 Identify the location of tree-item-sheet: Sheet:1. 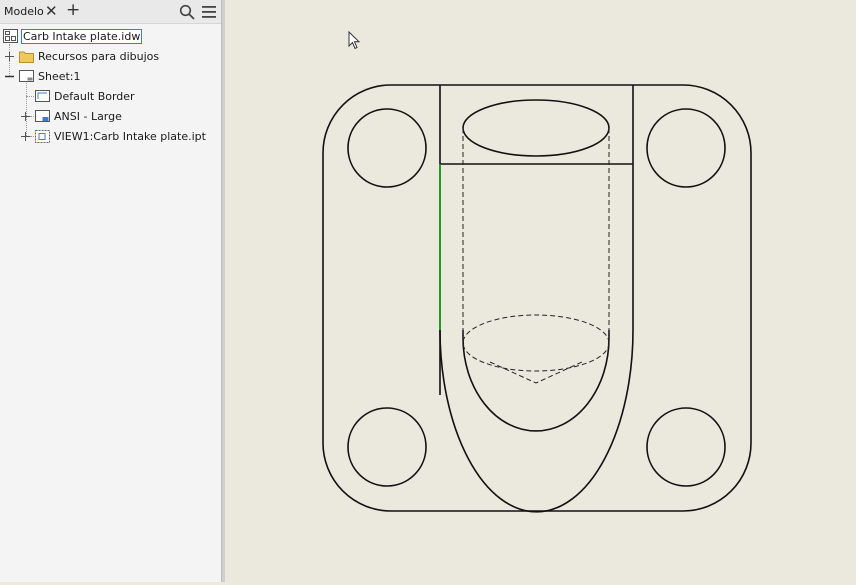
(50, 76).